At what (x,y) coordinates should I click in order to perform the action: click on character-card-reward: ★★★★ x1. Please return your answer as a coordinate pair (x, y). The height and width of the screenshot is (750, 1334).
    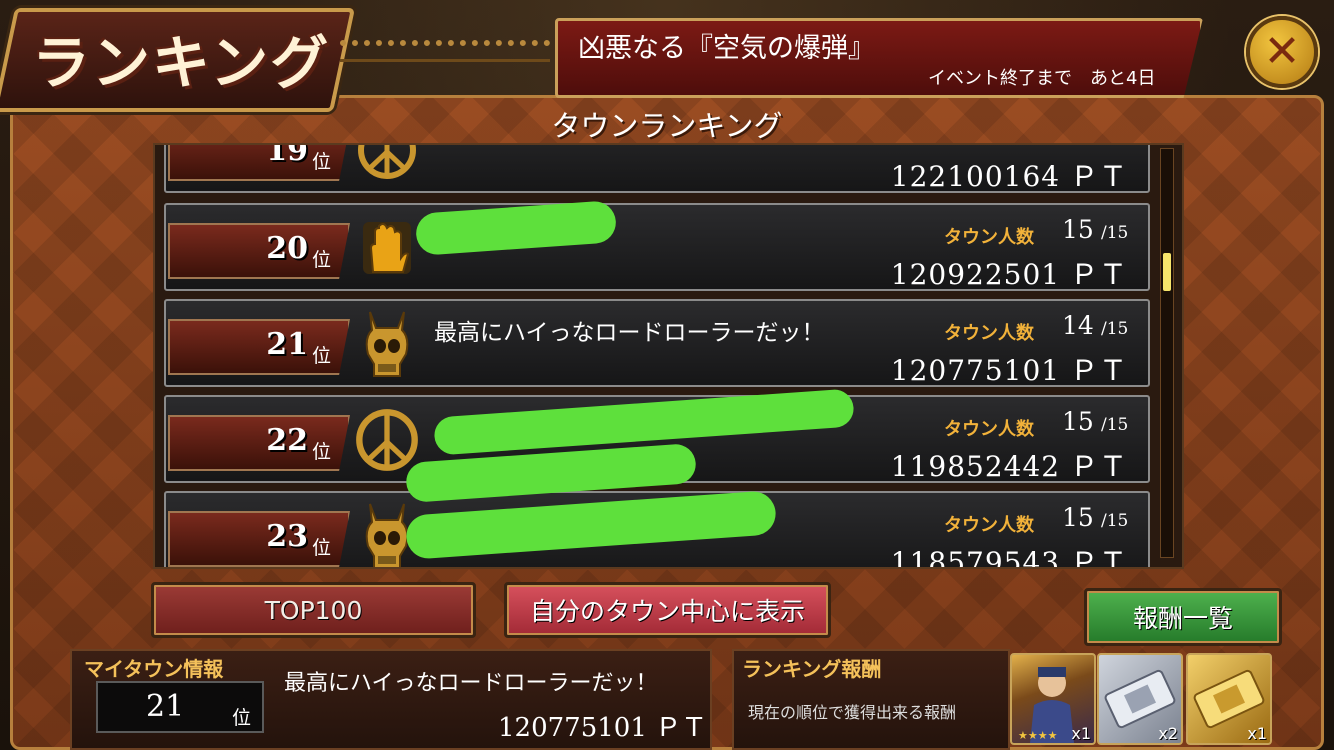
    Looking at the image, I should click on (1053, 699).